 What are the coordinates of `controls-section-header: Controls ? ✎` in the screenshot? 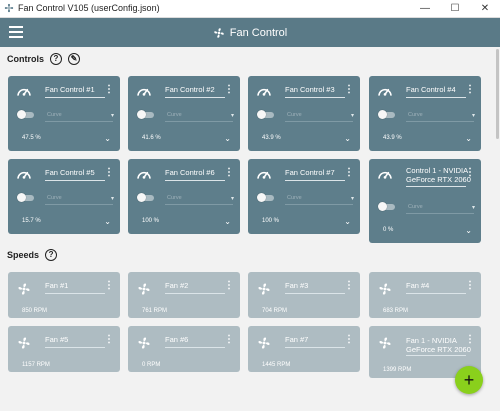 It's located at (43, 59).